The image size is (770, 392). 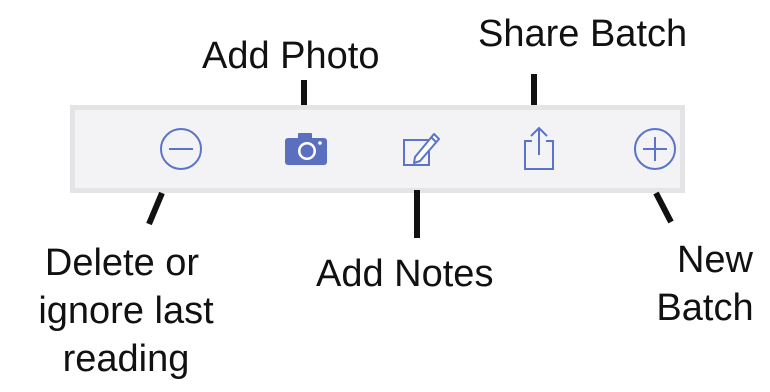 I want to click on add-notes-callout: Add Notes, so click(x=405, y=274).